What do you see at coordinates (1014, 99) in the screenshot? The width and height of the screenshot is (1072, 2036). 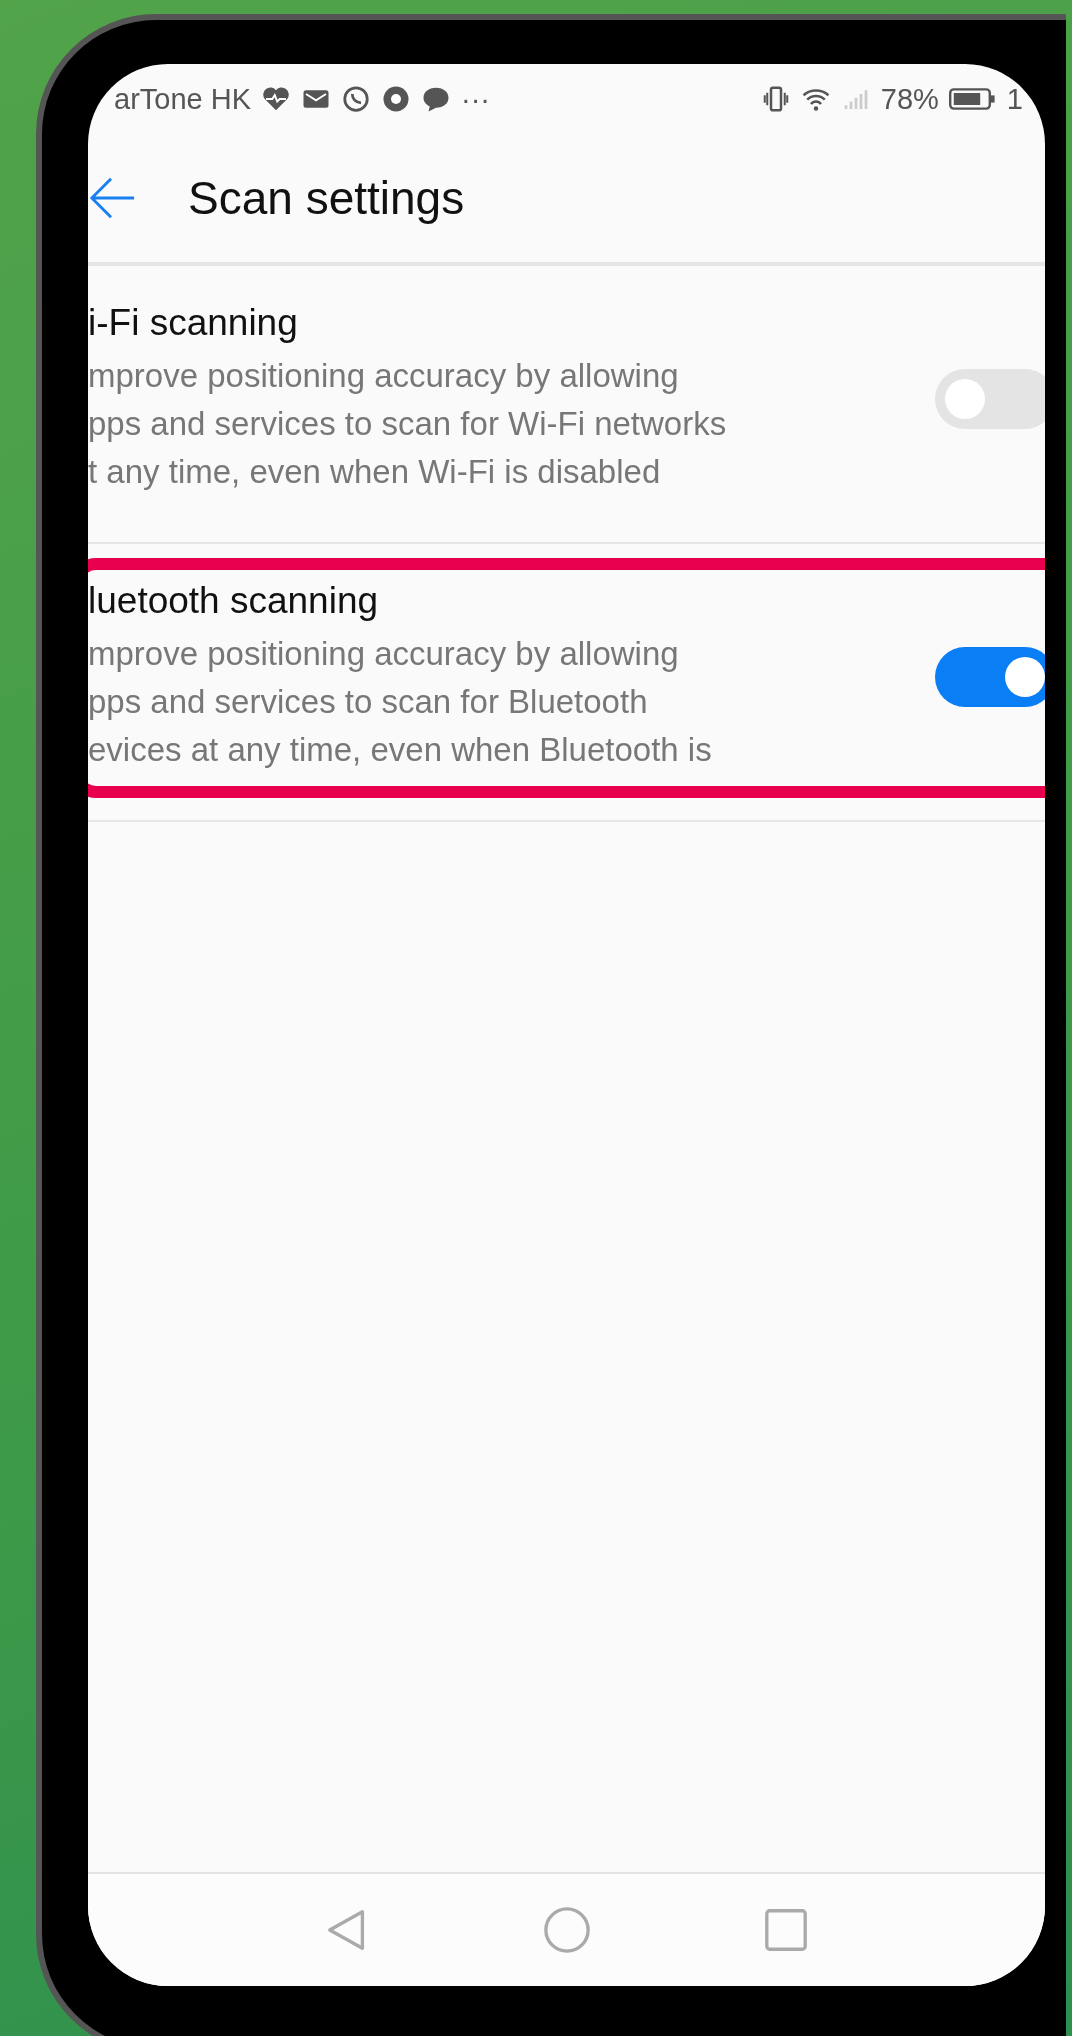 I see `clock: 1` at bounding box center [1014, 99].